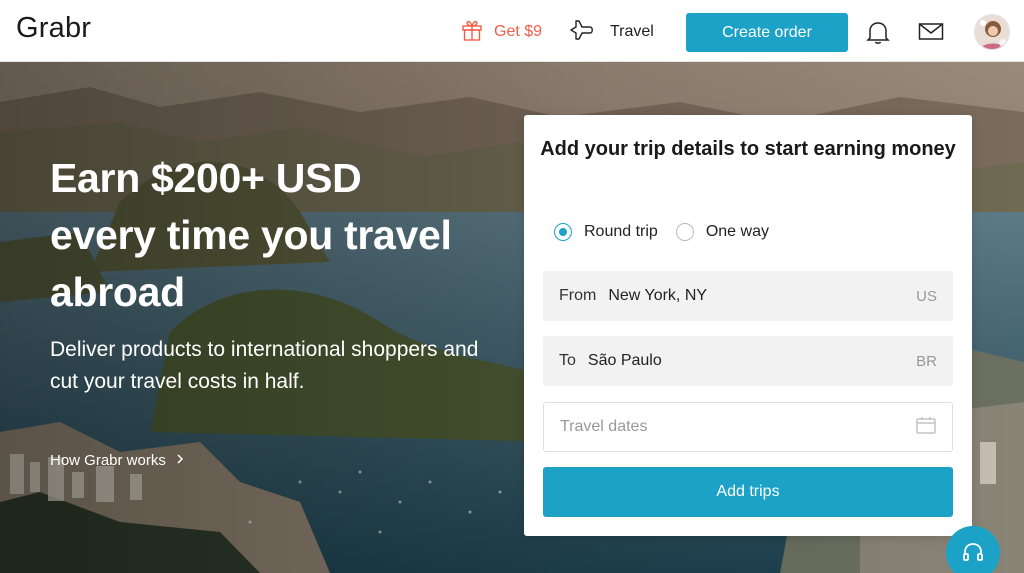  What do you see at coordinates (53, 28) in the screenshot?
I see `grabr-logo: Grabr` at bounding box center [53, 28].